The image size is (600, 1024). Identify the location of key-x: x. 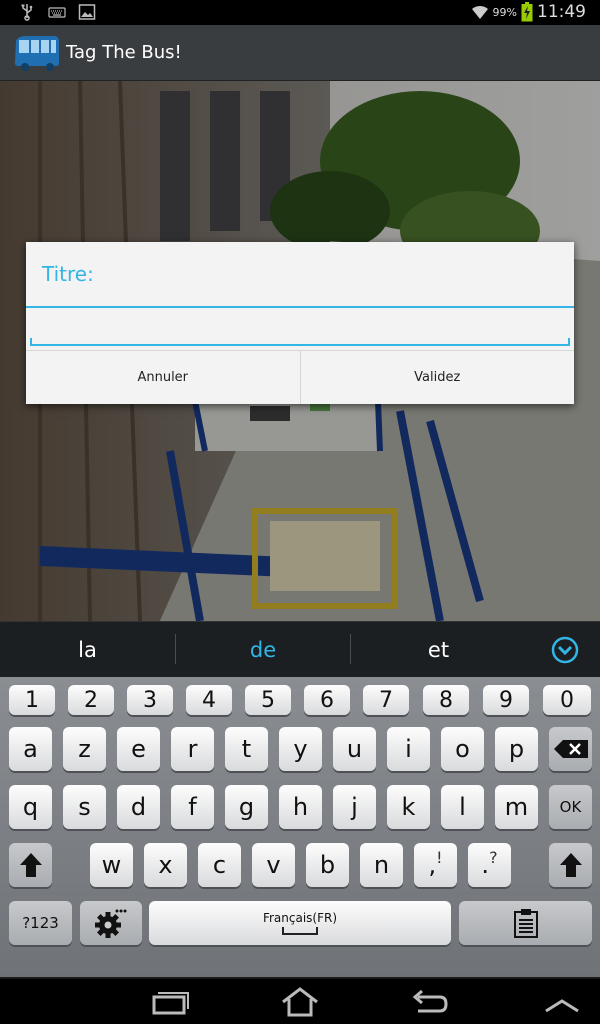
(165, 865).